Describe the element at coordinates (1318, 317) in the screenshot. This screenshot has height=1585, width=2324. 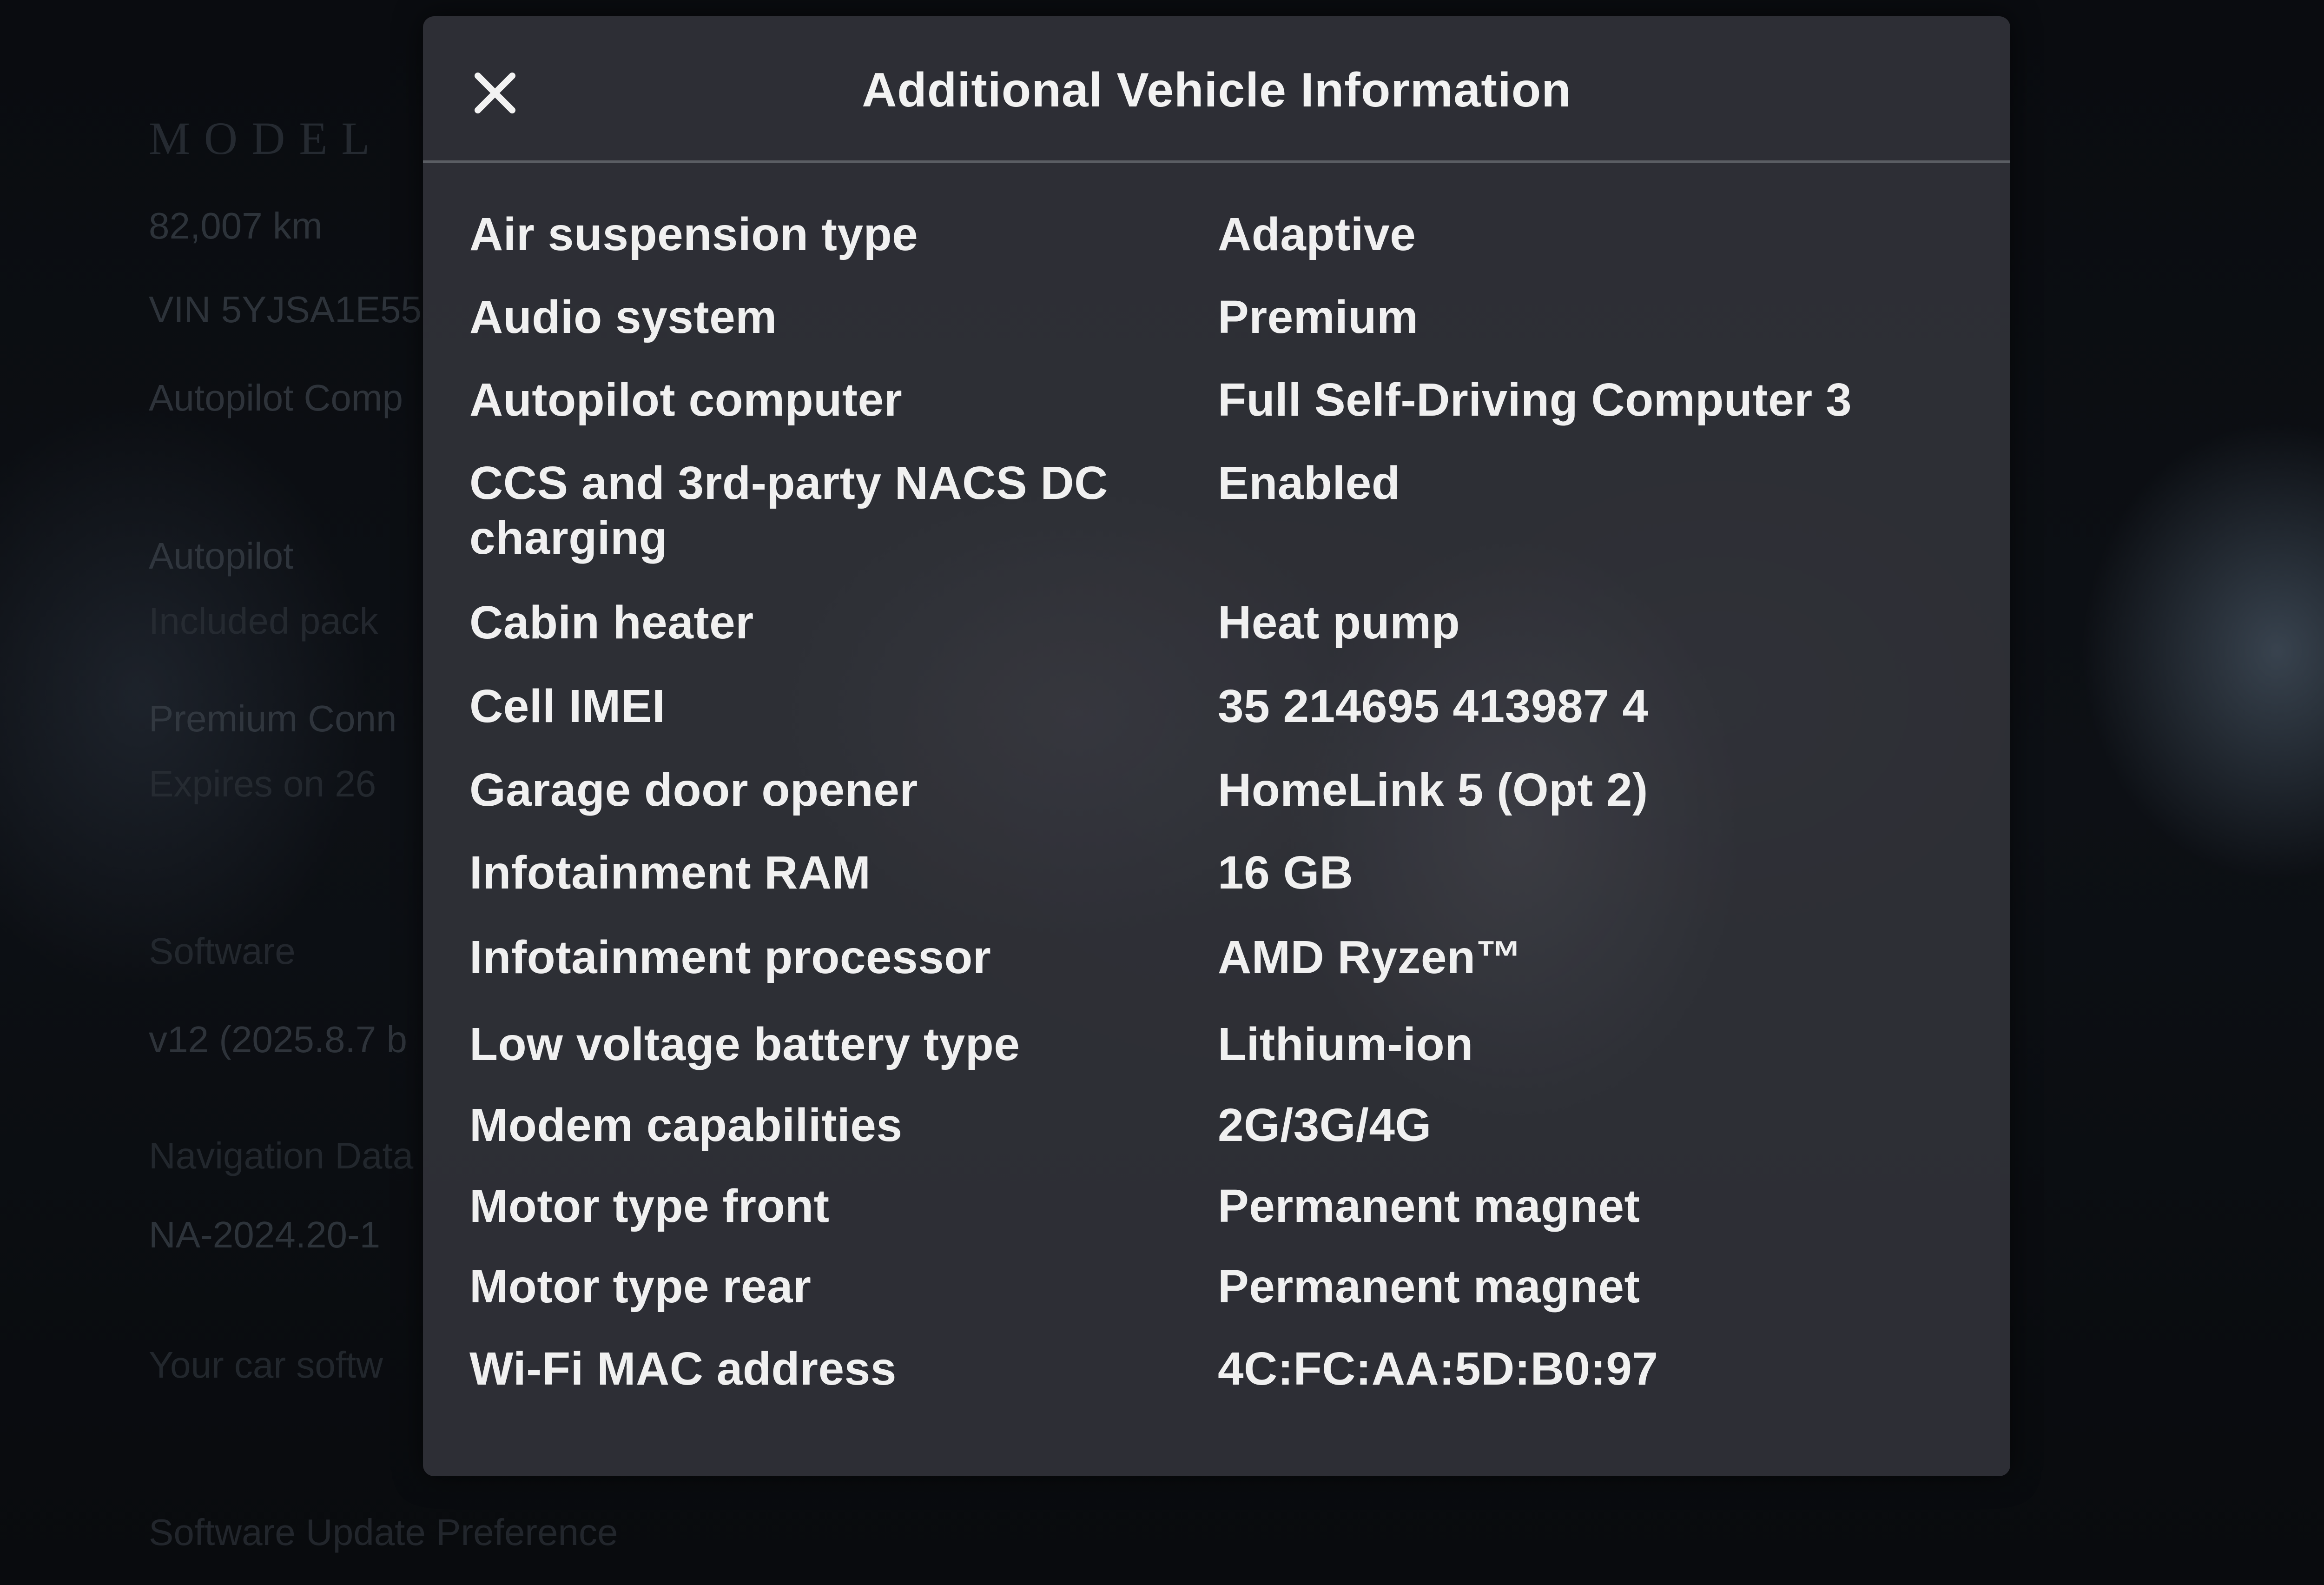
I see `info-value: Premium` at that location.